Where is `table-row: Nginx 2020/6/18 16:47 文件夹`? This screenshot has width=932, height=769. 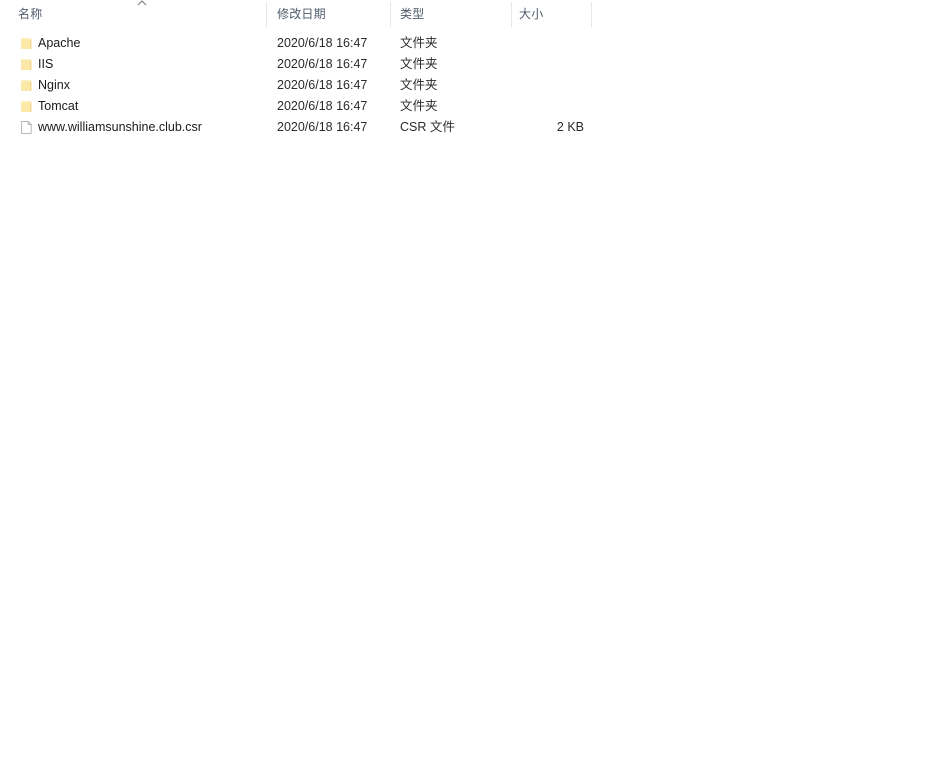
table-row: Nginx 2020/6/18 16:47 文件夹 is located at coordinates (466, 85).